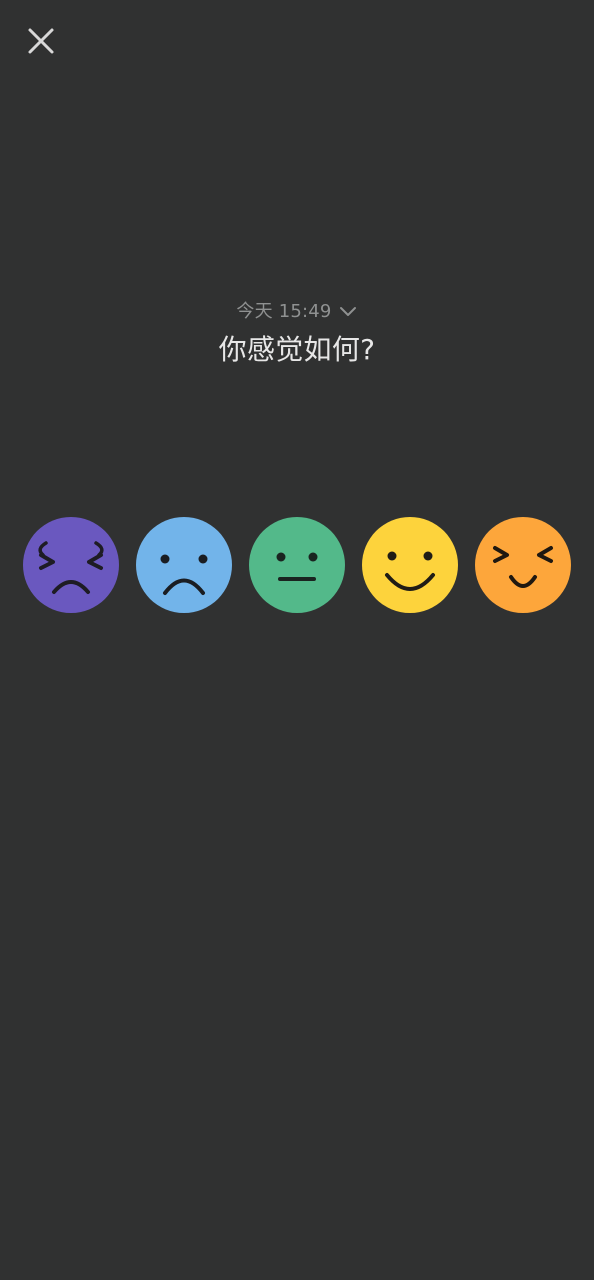  I want to click on awful-face-icon, so click(71, 565).